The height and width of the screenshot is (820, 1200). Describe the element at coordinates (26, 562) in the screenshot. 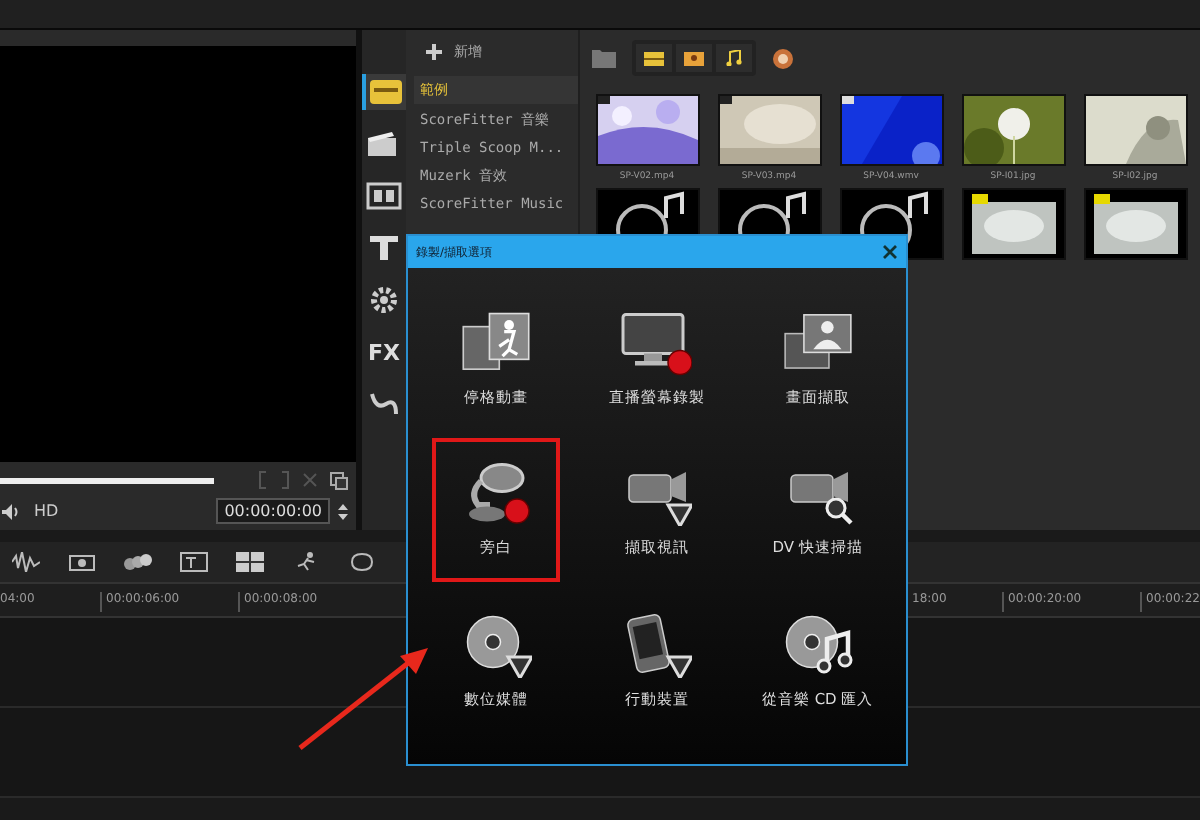

I see `waveform-icon` at that location.